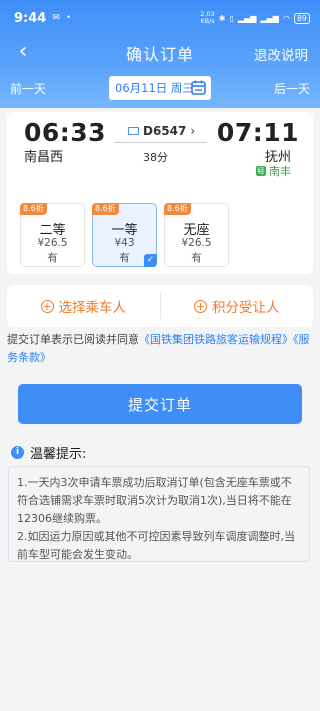 Image resolution: width=320 pixels, height=711 pixels. What do you see at coordinates (216, 339) in the screenshot?
I see `rules-link: 《国铁集团铁路旅客运输规程》` at bounding box center [216, 339].